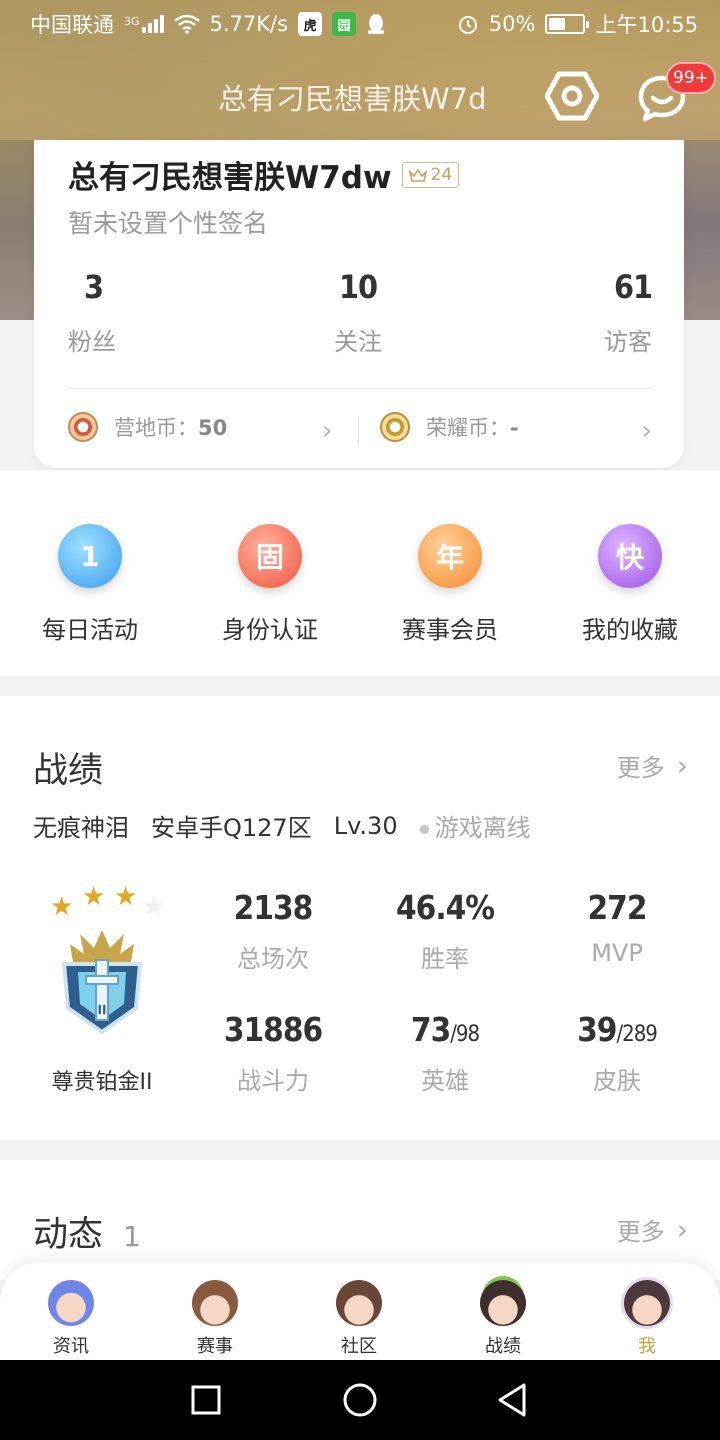 The height and width of the screenshot is (1440, 720). I want to click on record-more-link: 更多 ›, so click(652, 765).